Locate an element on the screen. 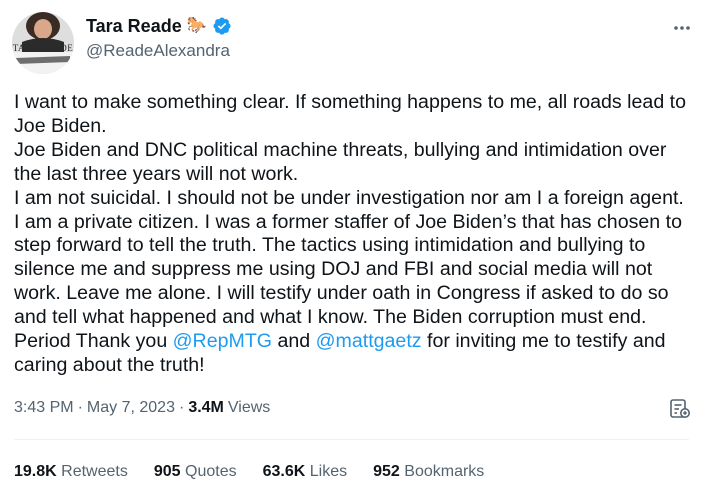 Image resolution: width=703 pixels, height=497 pixels. quotes-label: Quotes is located at coordinates (211, 471).